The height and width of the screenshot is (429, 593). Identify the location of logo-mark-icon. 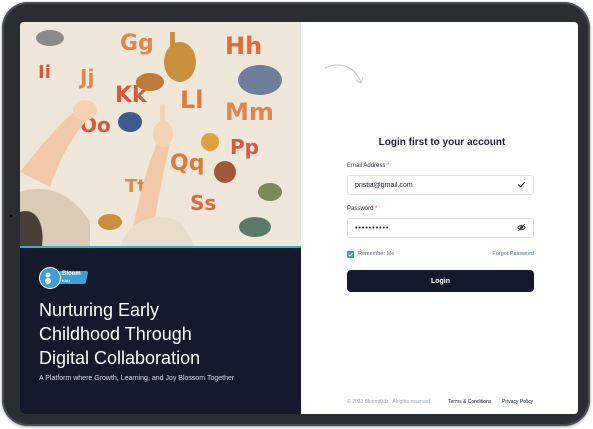
(50, 278).